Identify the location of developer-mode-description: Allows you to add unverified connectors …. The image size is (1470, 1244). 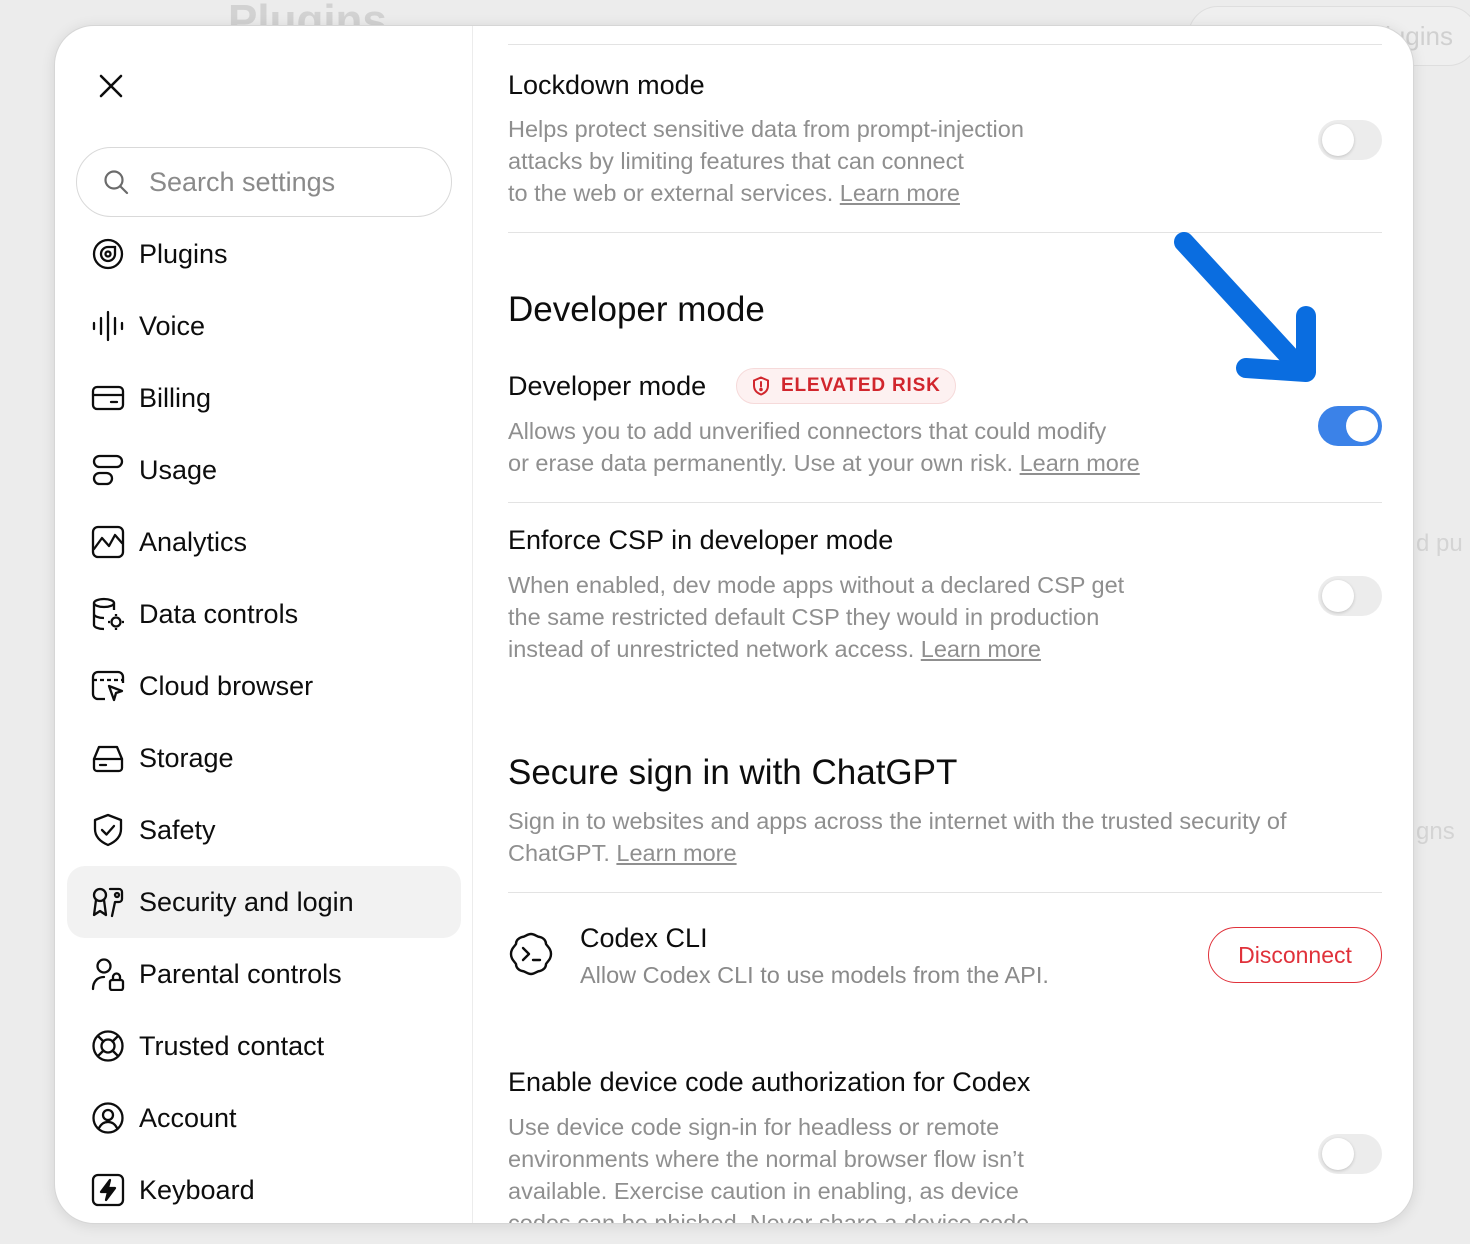
(824, 447).